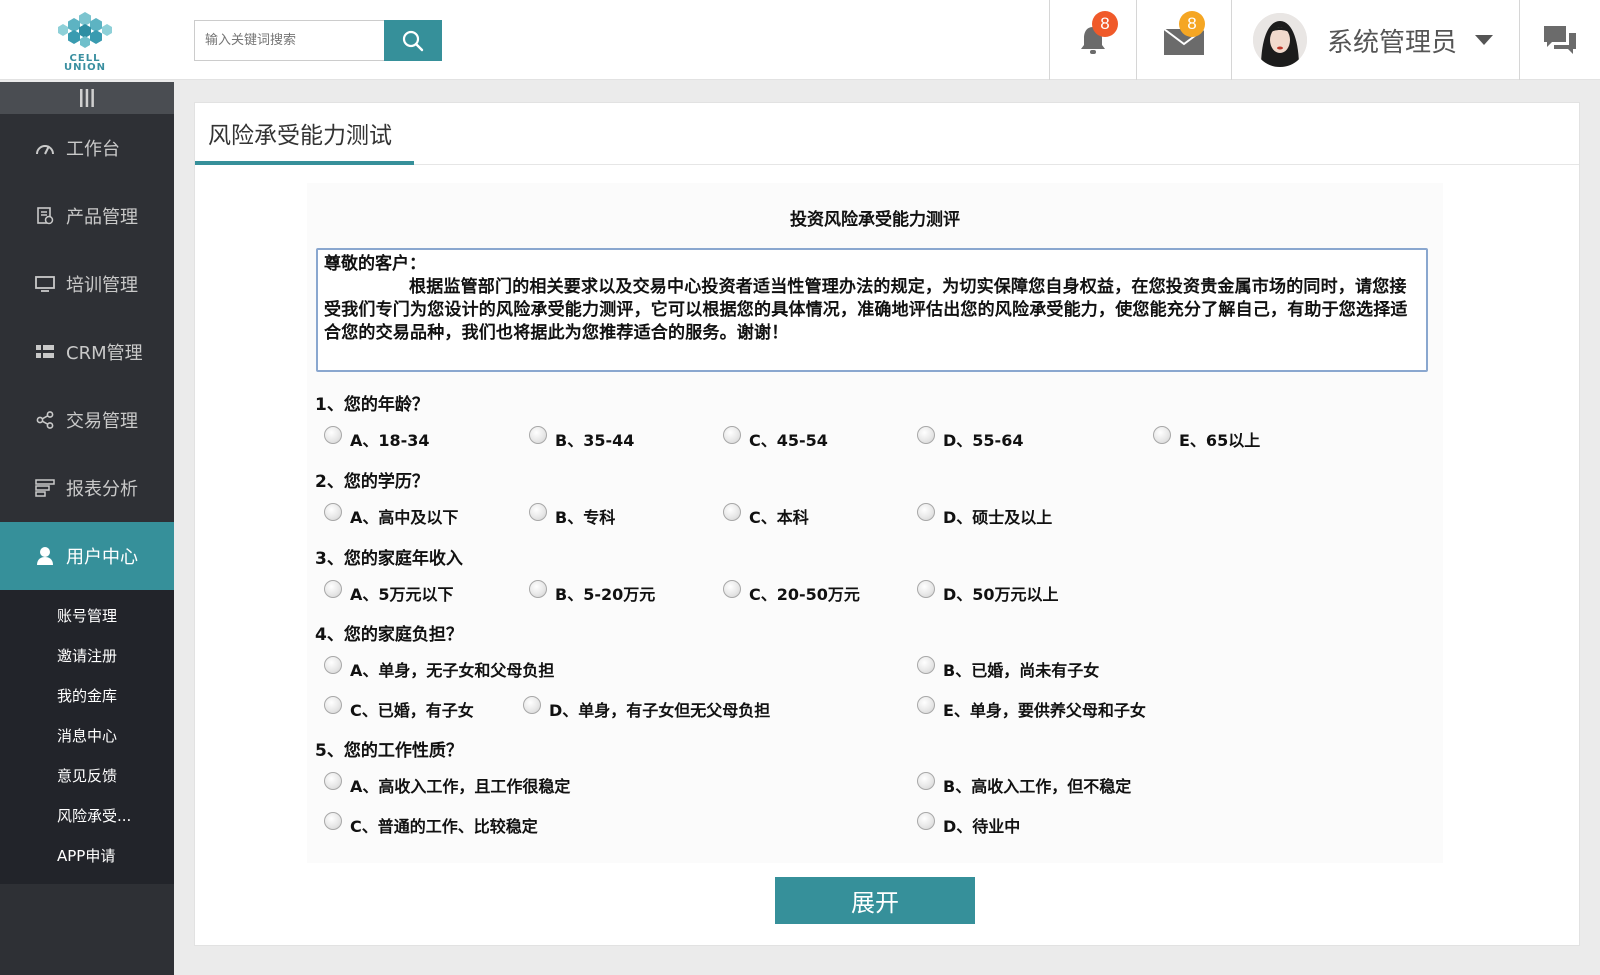  Describe the element at coordinates (1206, 438) in the screenshot. I see `q1-option-e: E、65以上` at that location.